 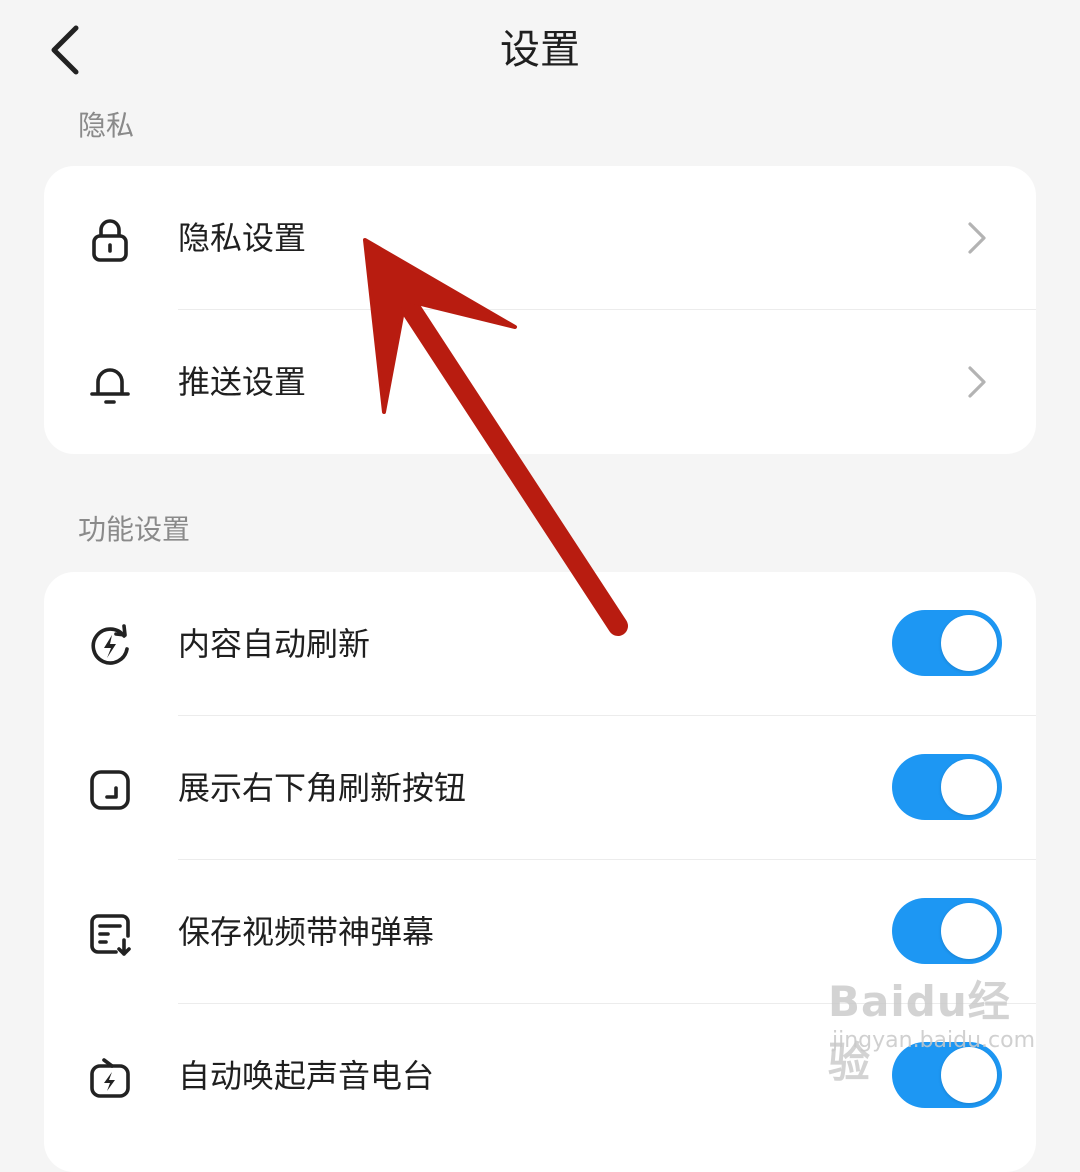 I want to click on auto-refresh-toggle, so click(x=947, y=643).